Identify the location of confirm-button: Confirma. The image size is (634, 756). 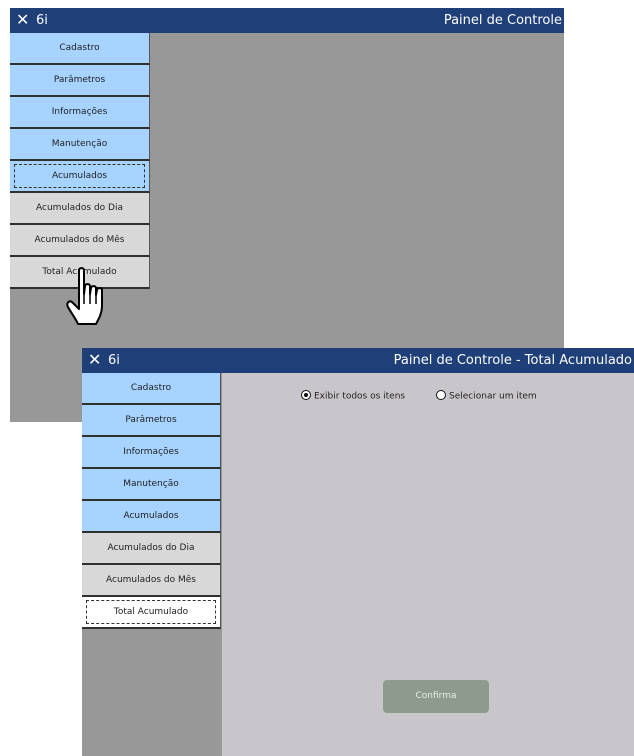
(436, 696).